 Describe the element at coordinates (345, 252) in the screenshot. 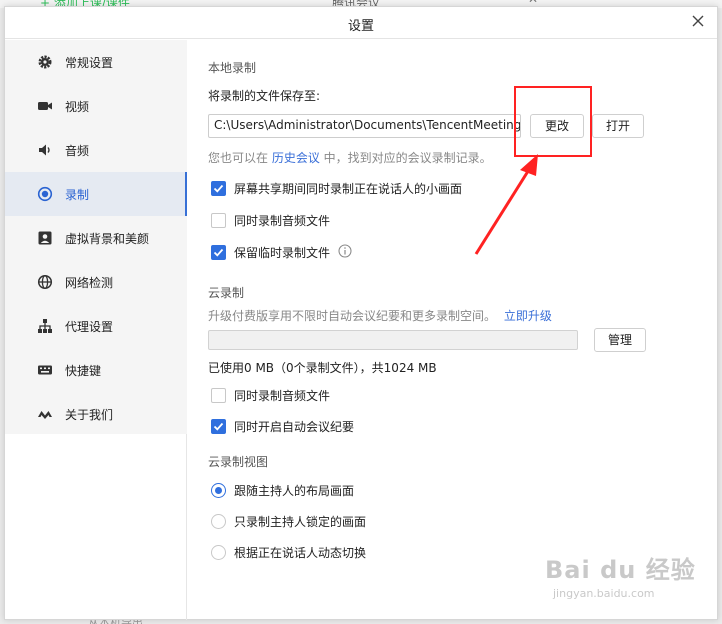

I see `info-icon` at that location.